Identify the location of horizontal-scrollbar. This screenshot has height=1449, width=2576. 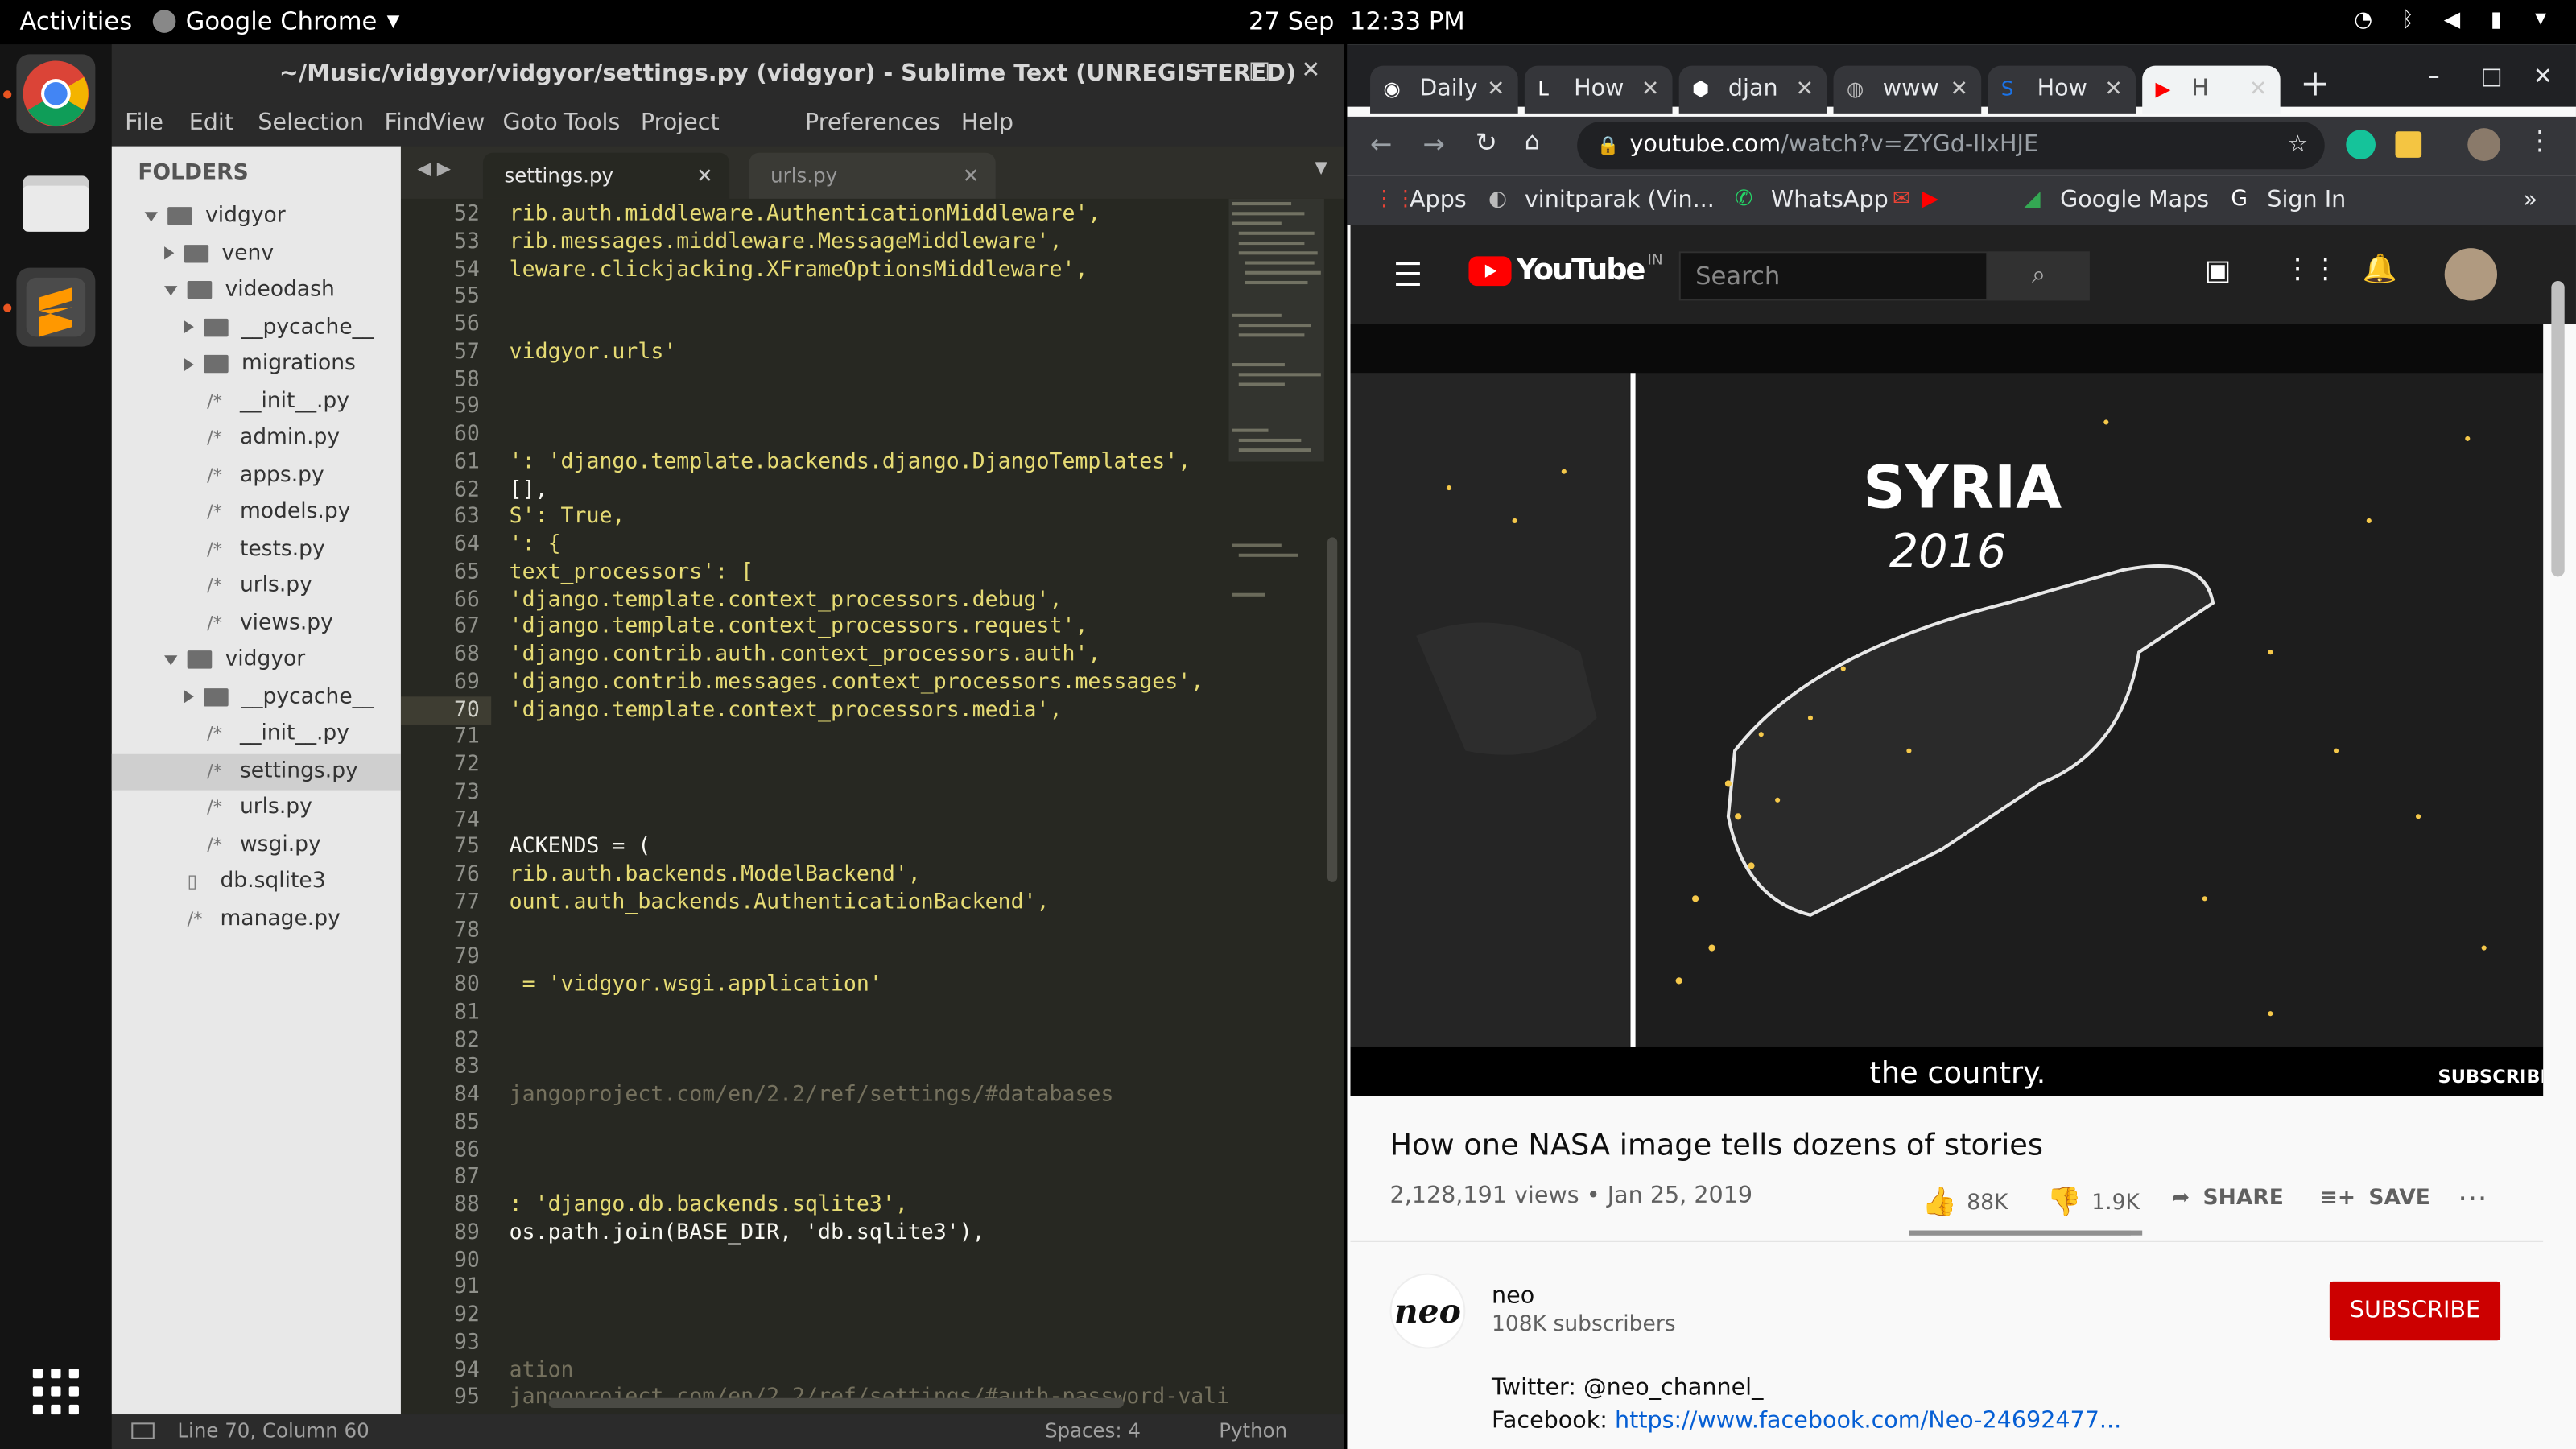
(836, 1402).